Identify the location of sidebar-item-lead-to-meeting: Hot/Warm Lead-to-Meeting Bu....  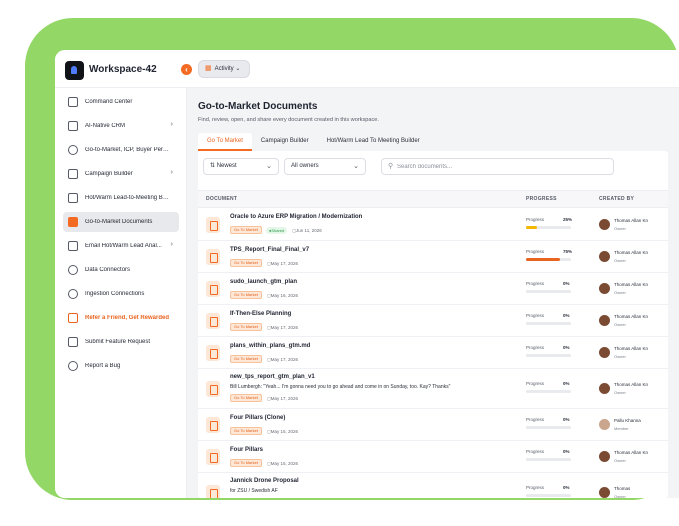
(121, 198).